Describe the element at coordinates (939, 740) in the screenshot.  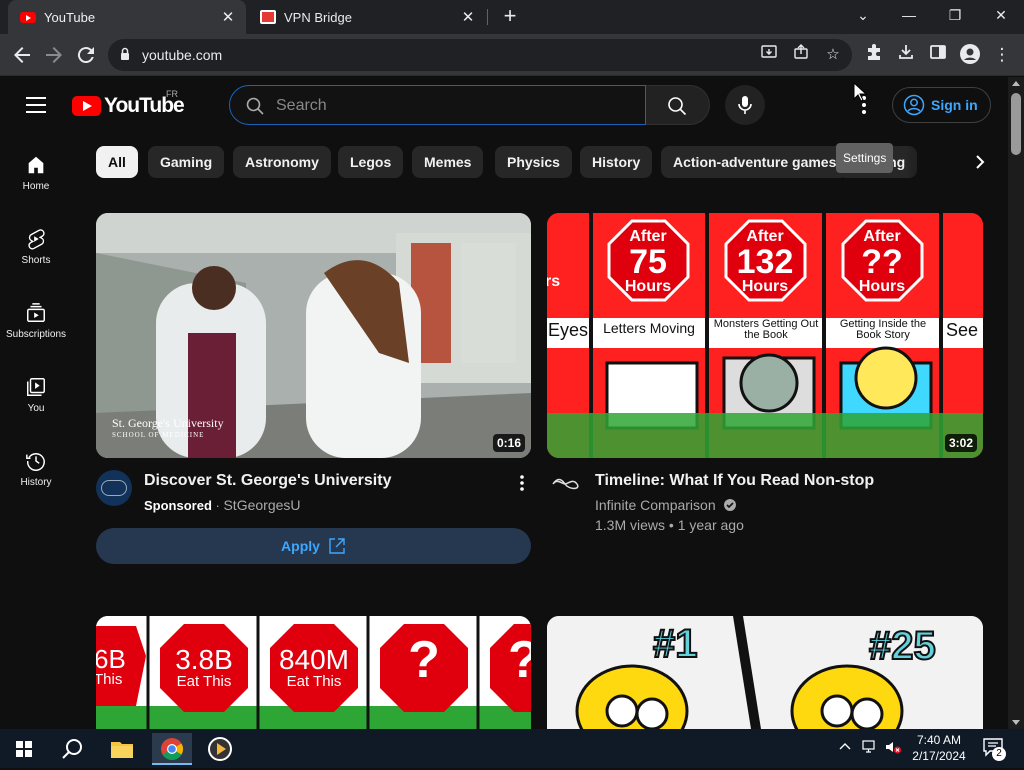
I see `clock-time: 7:40 AM` at that location.